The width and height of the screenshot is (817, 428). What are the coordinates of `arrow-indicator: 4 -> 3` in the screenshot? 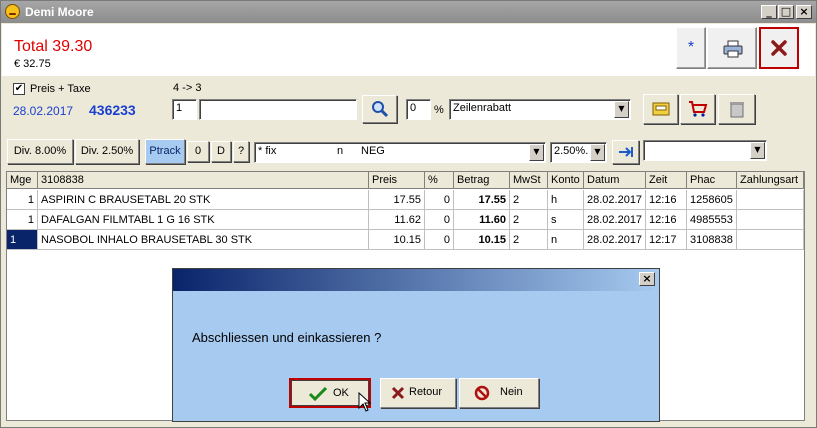 It's located at (187, 88).